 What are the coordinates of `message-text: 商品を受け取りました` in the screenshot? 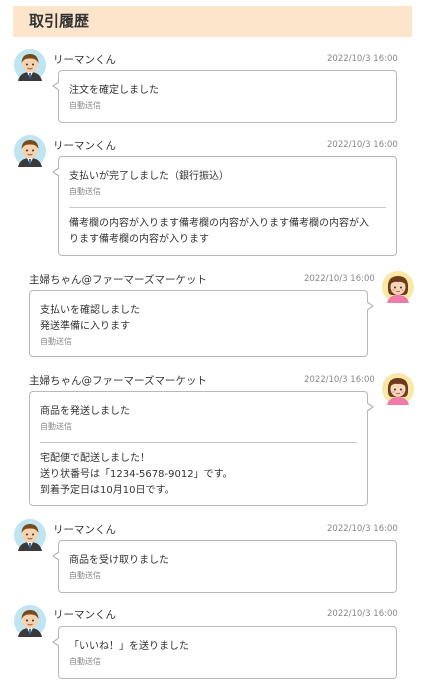 It's located at (119, 560).